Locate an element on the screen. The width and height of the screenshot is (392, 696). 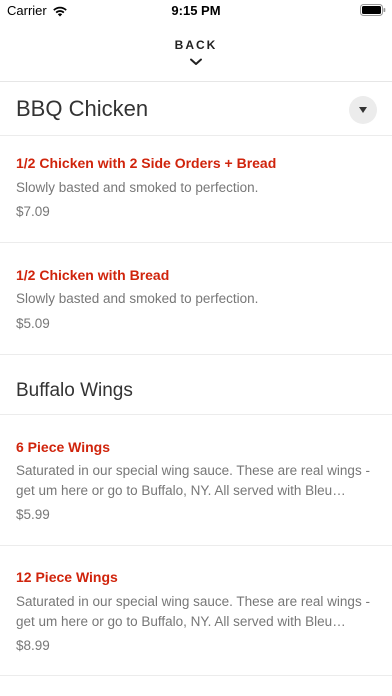
category-dropdown-button is located at coordinates (363, 110).